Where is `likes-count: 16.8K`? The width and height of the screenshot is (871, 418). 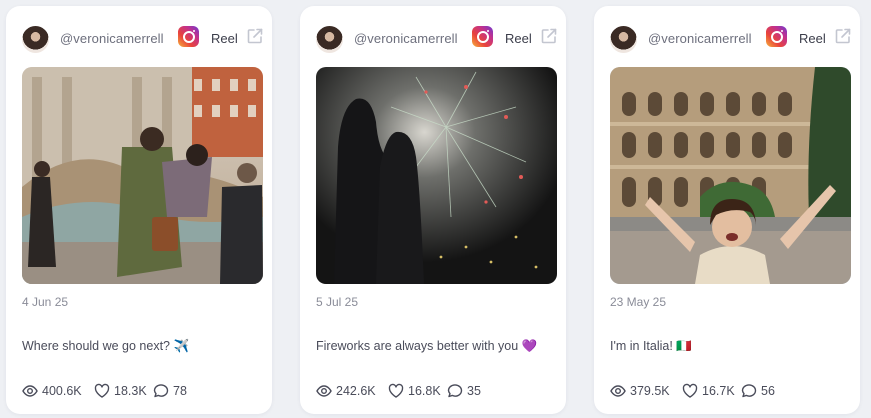
likes-count: 16.8K is located at coordinates (424, 391).